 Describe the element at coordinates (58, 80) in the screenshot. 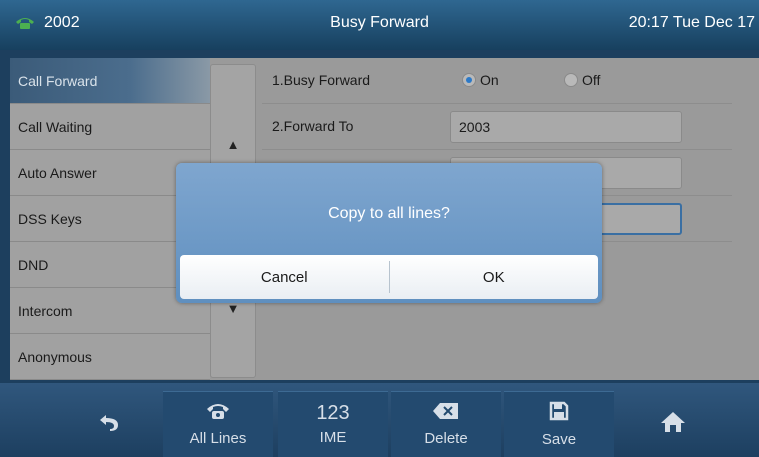

I see `sidebar-item-label: Call Forward` at that location.